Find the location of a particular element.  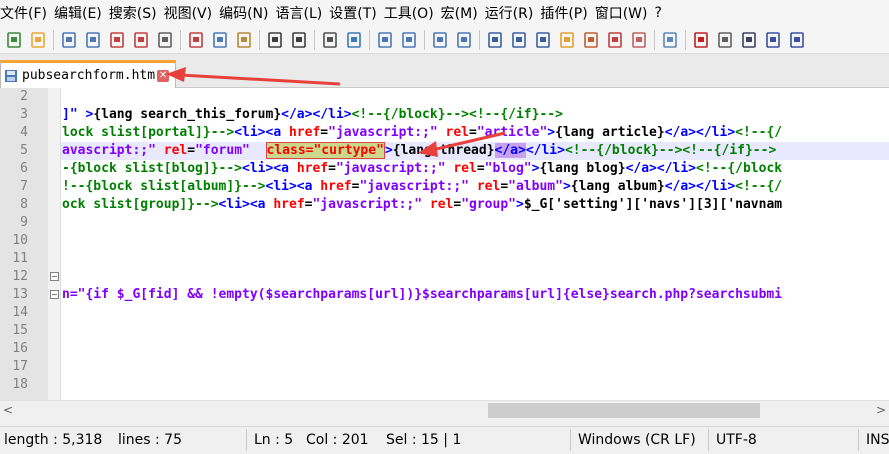

code-token: ock slist[group]}--> is located at coordinates (140, 204).